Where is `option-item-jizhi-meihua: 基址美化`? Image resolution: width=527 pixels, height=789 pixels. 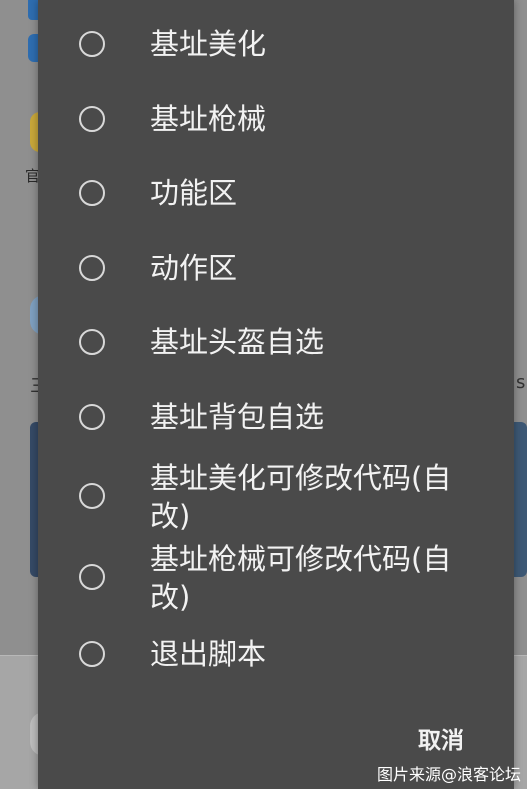 option-item-jizhi-meihua: 基址美化 is located at coordinates (276, 44).